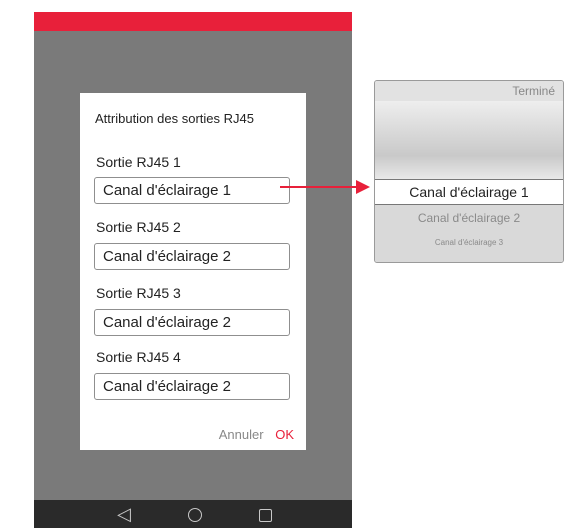  What do you see at coordinates (138, 293) in the screenshot?
I see `field-label-rj45-3: Sortie RJ45 3` at bounding box center [138, 293].